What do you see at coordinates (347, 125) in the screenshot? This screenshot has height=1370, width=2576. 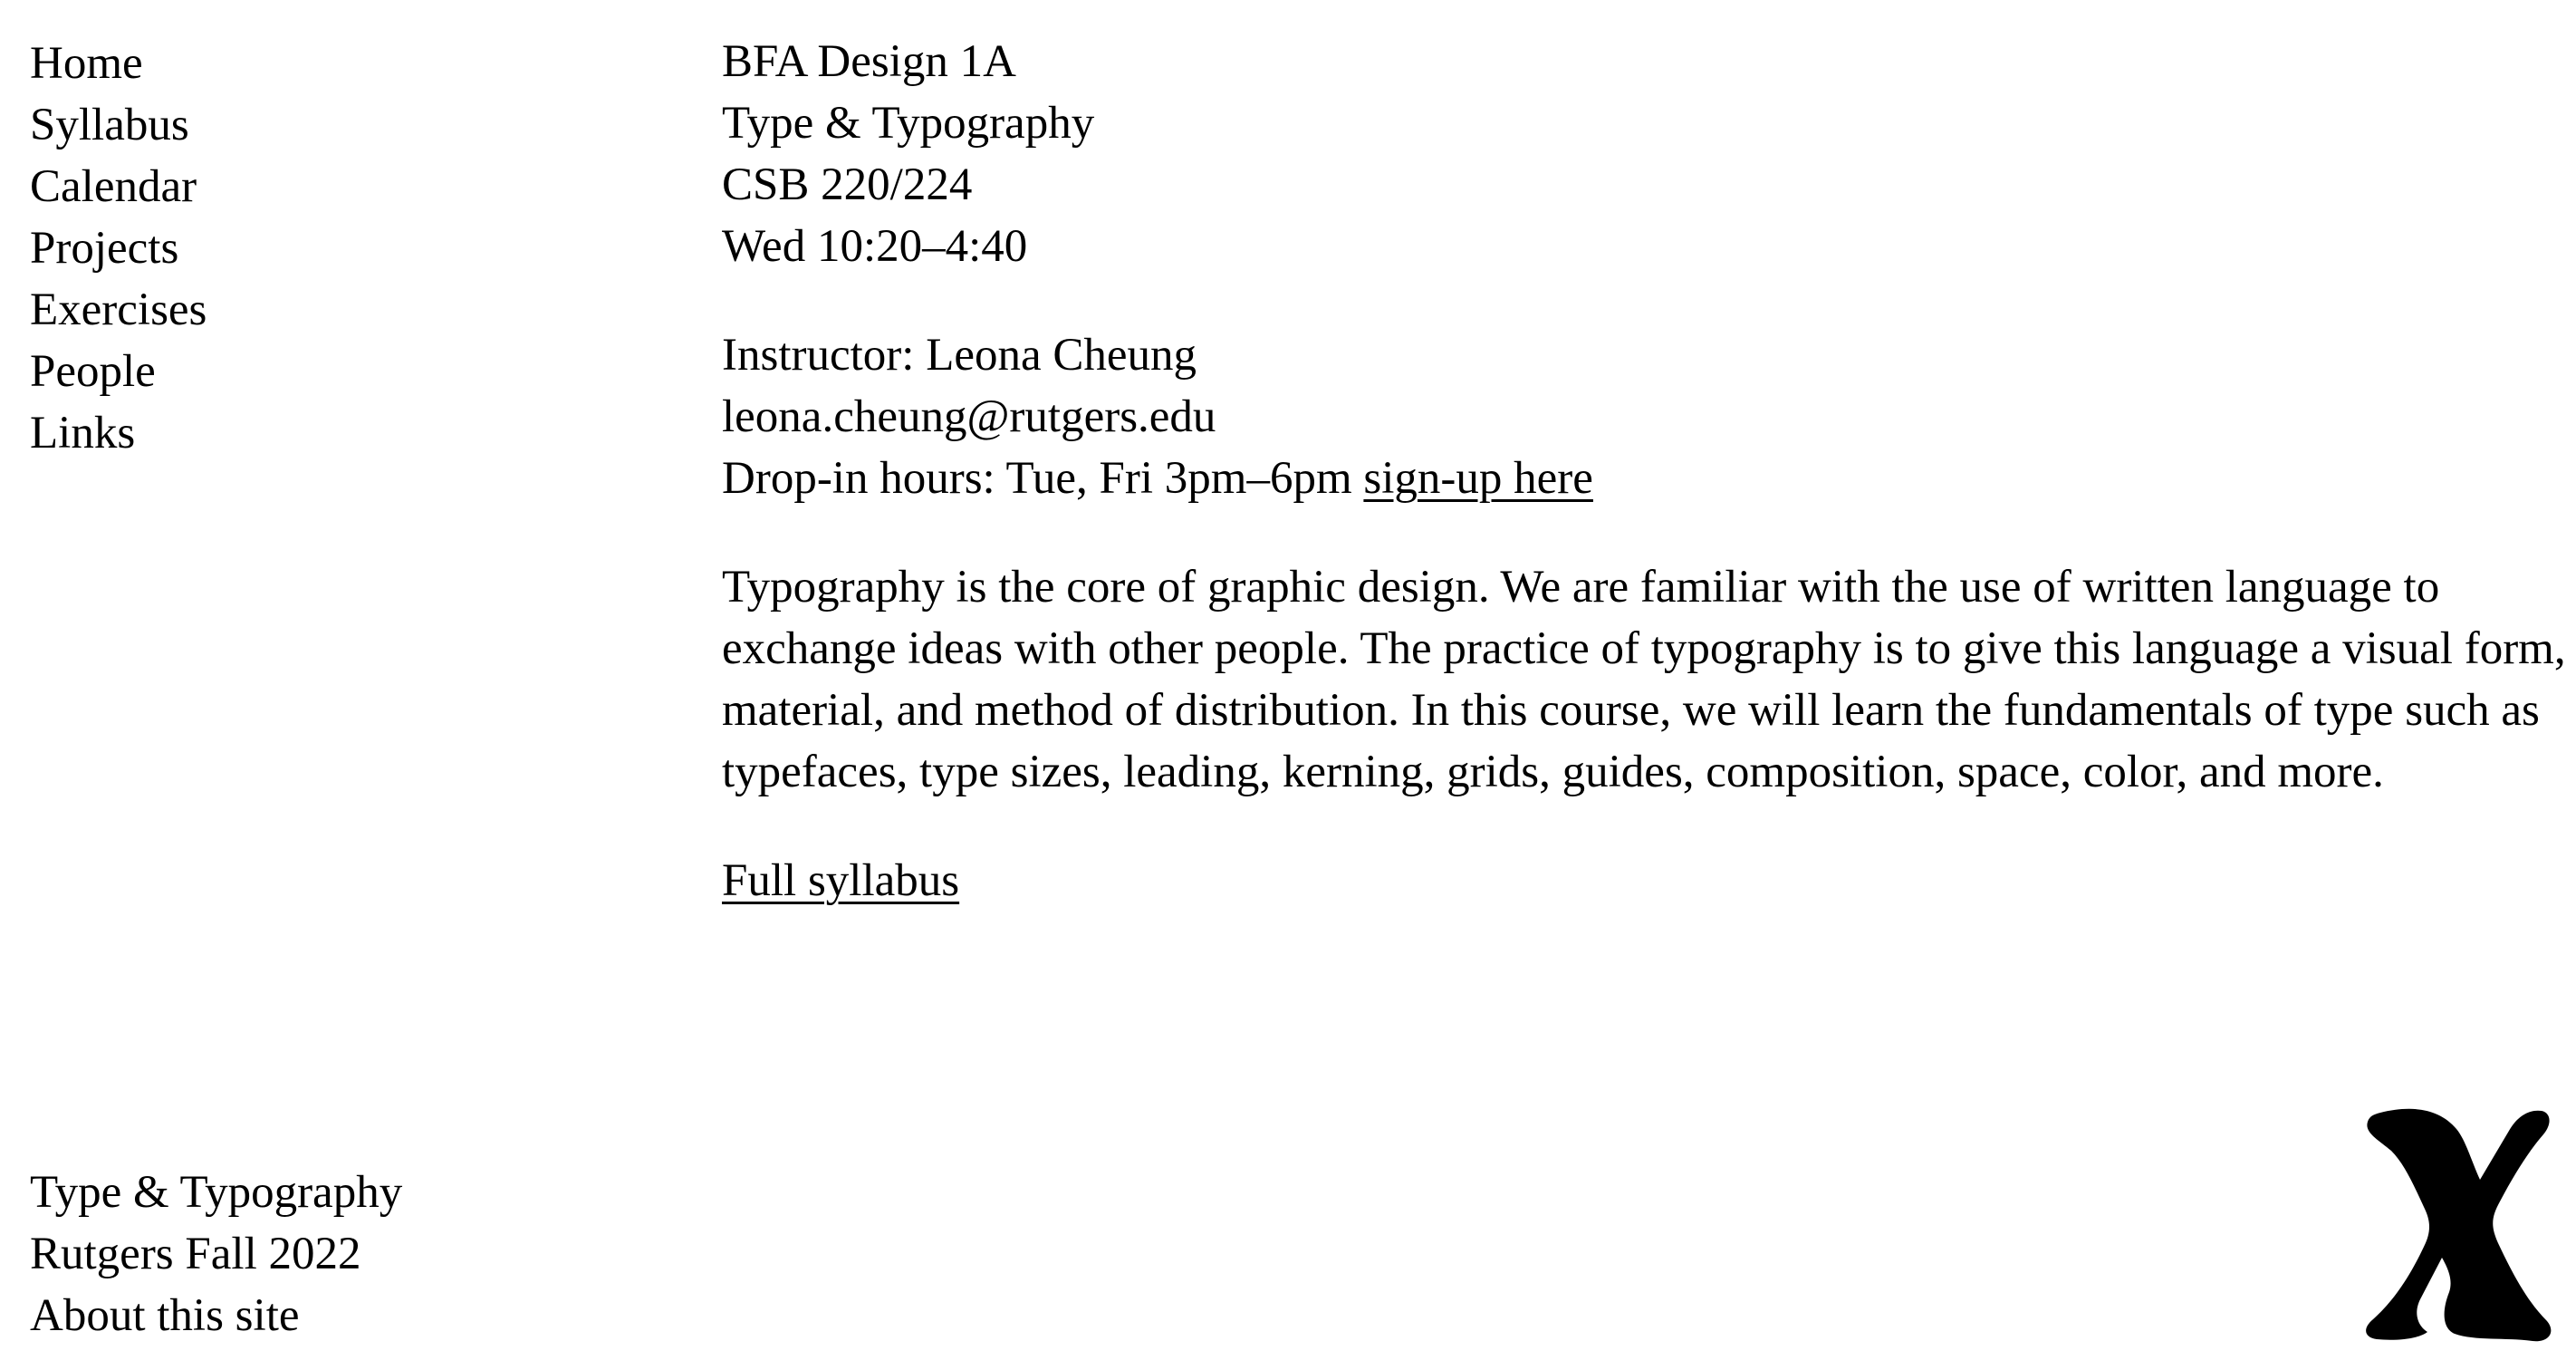 I see `nav-syllabus-link: Syllabus` at bounding box center [347, 125].